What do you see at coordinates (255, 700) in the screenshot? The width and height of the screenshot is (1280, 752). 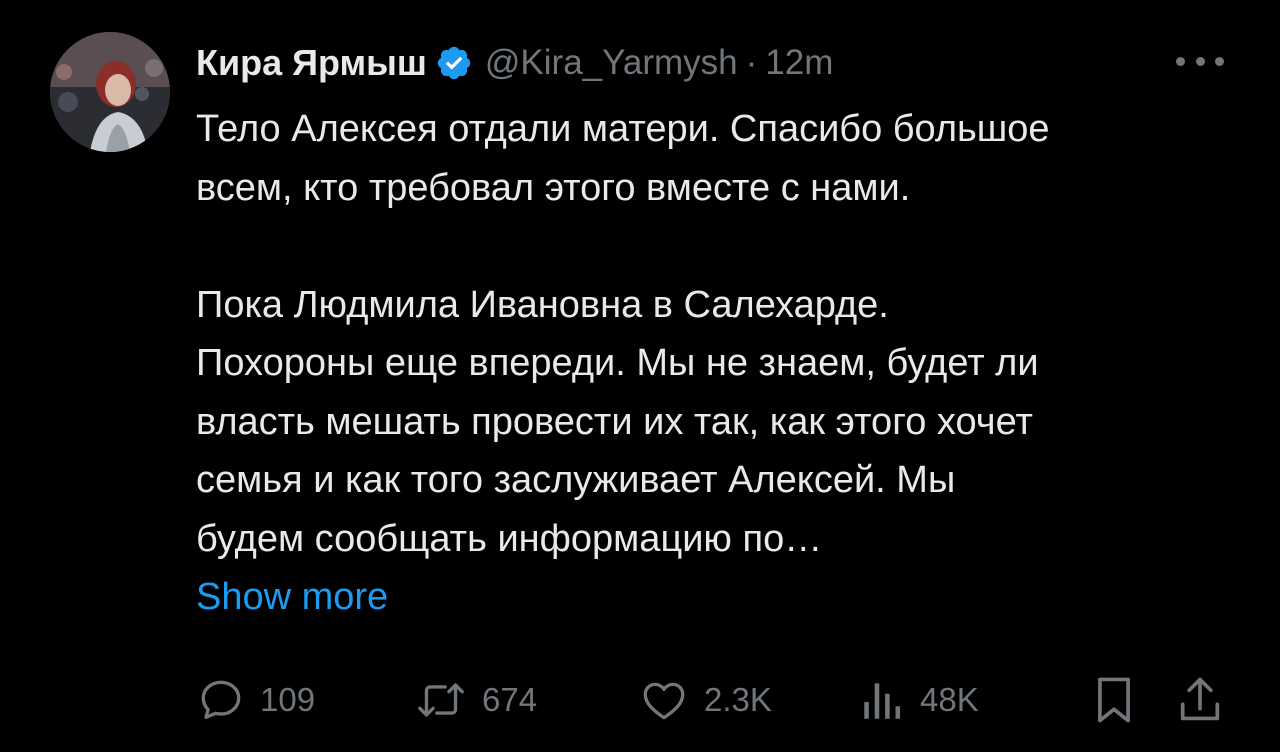 I see `reply-button: 109` at bounding box center [255, 700].